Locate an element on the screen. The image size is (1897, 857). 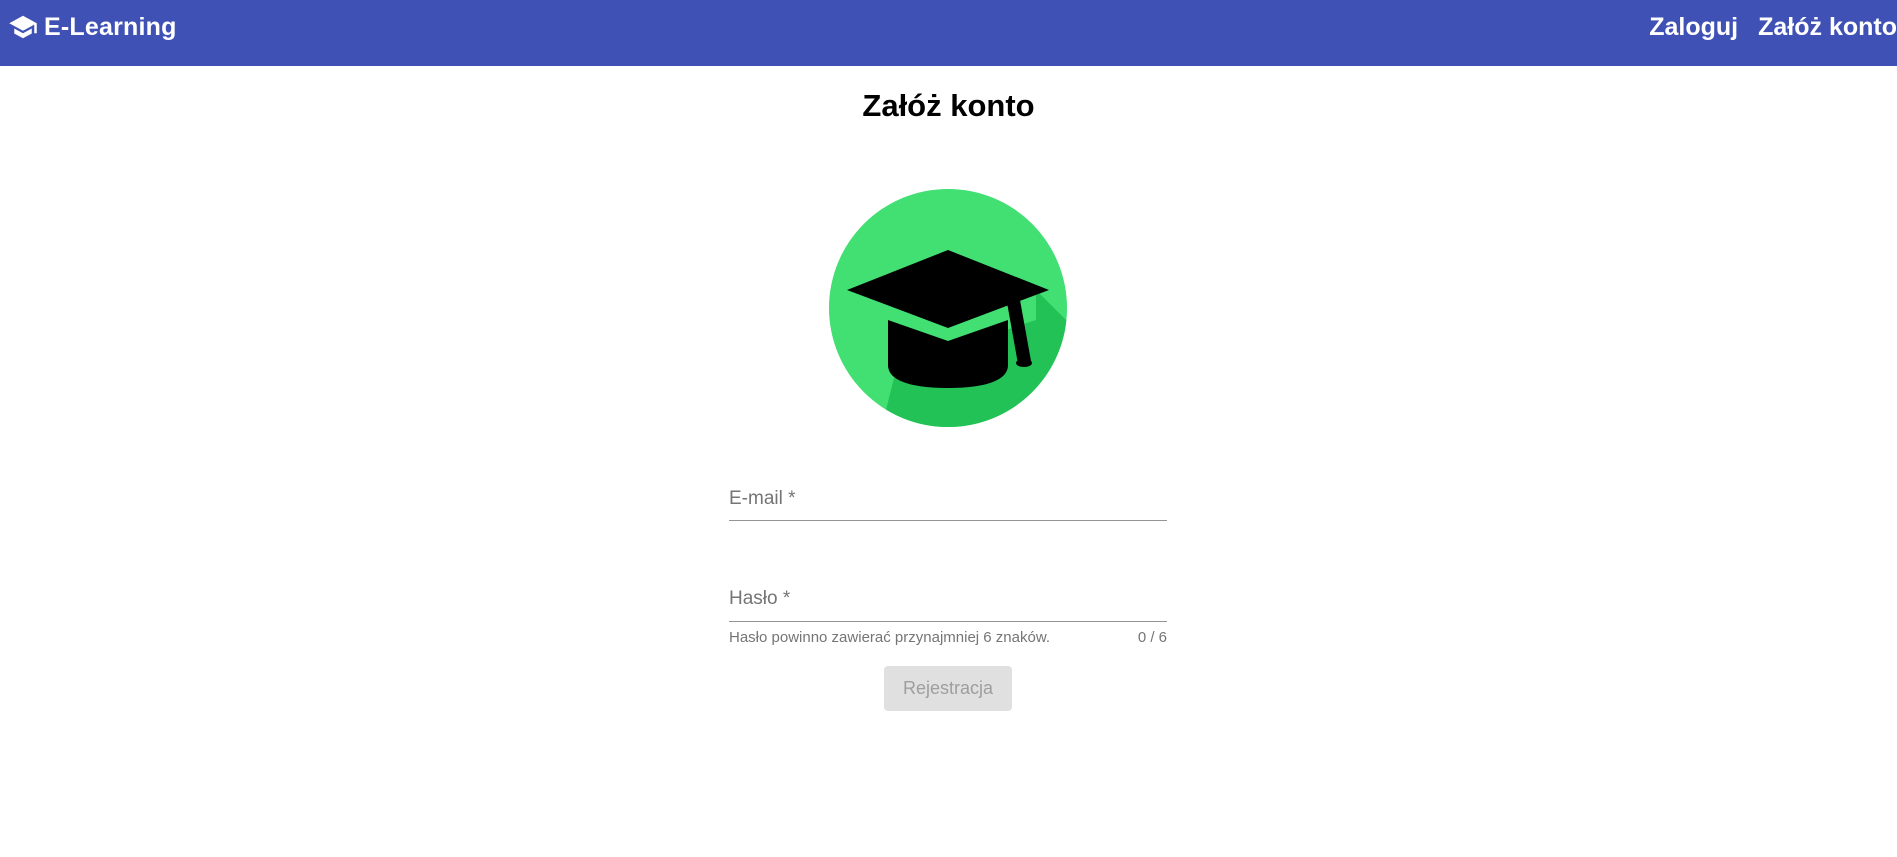
register-button: Rejestracja is located at coordinates (948, 688).